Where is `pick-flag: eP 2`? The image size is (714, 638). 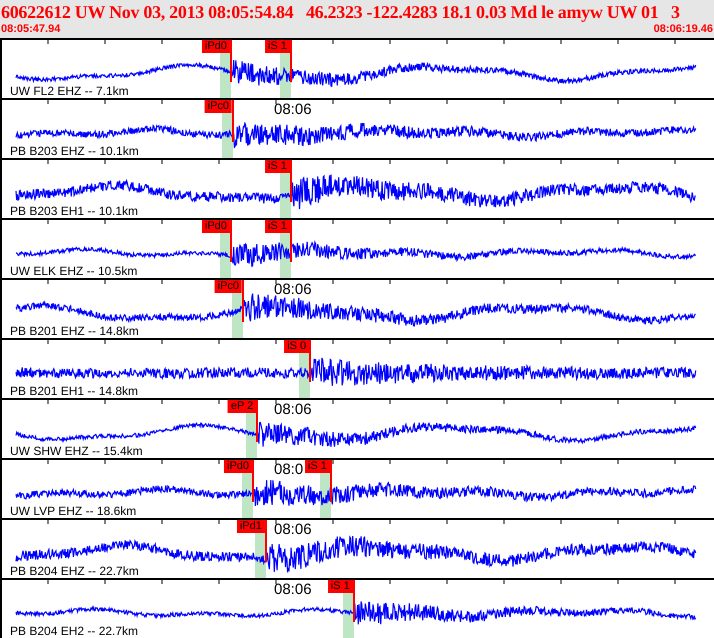 pick-flag: eP 2 is located at coordinates (242, 406).